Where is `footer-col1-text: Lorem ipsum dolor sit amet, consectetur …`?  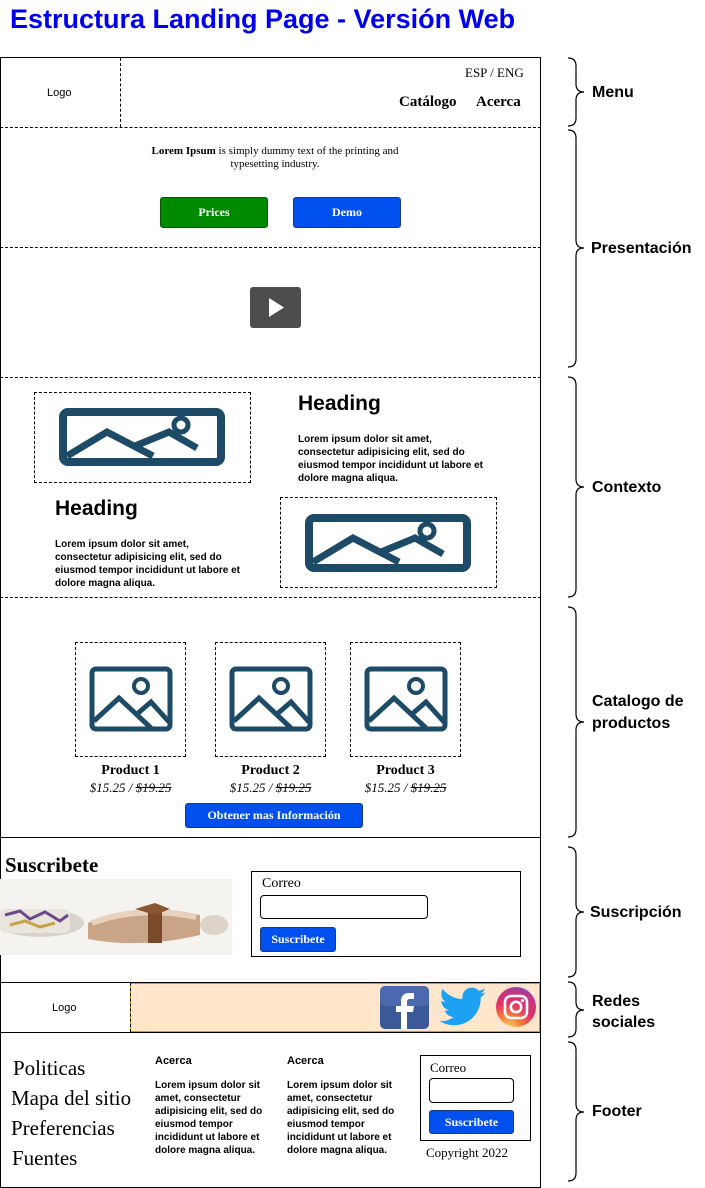 footer-col1-text: Lorem ipsum dolor sit amet, consectetur … is located at coordinates (209, 1118).